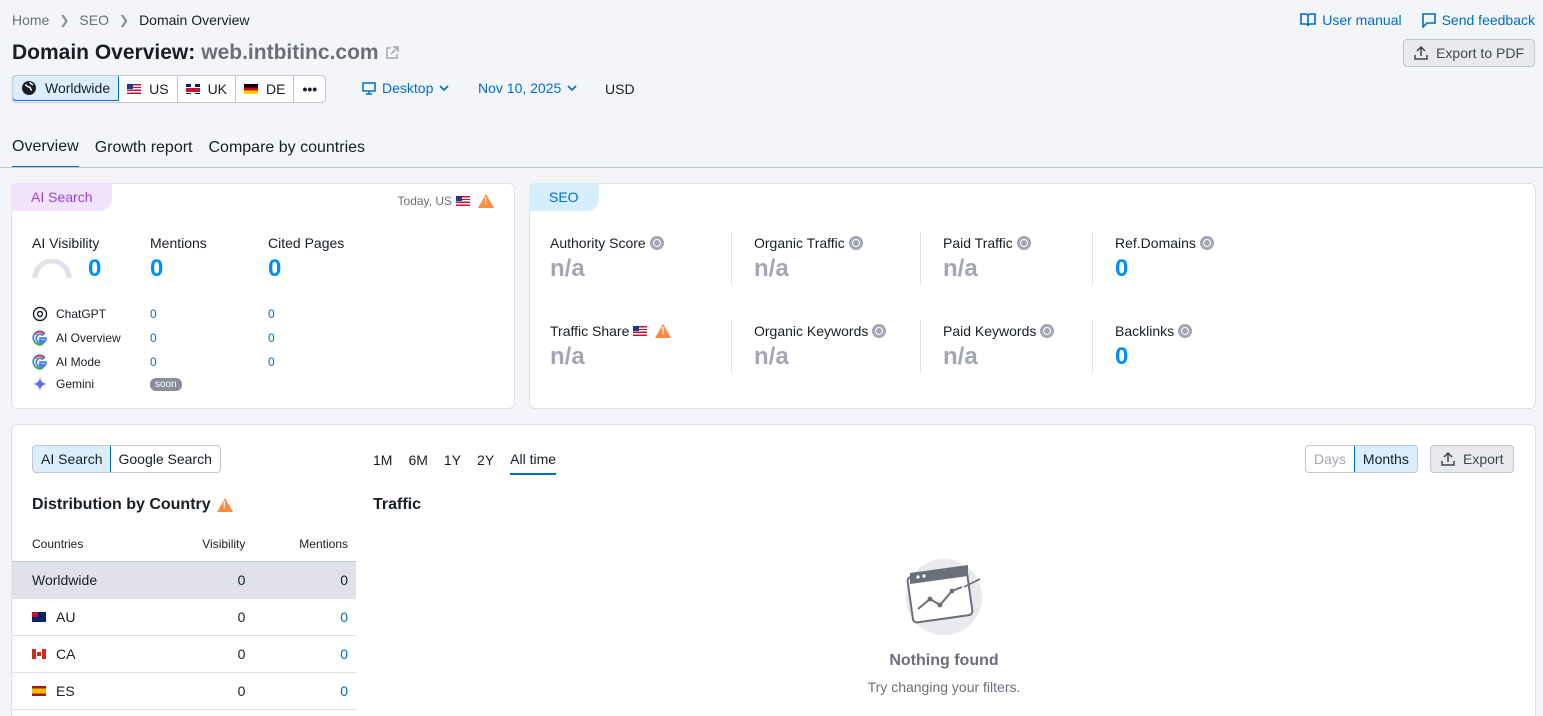  I want to click on tab-compare-countries: Compare by countries, so click(287, 153).